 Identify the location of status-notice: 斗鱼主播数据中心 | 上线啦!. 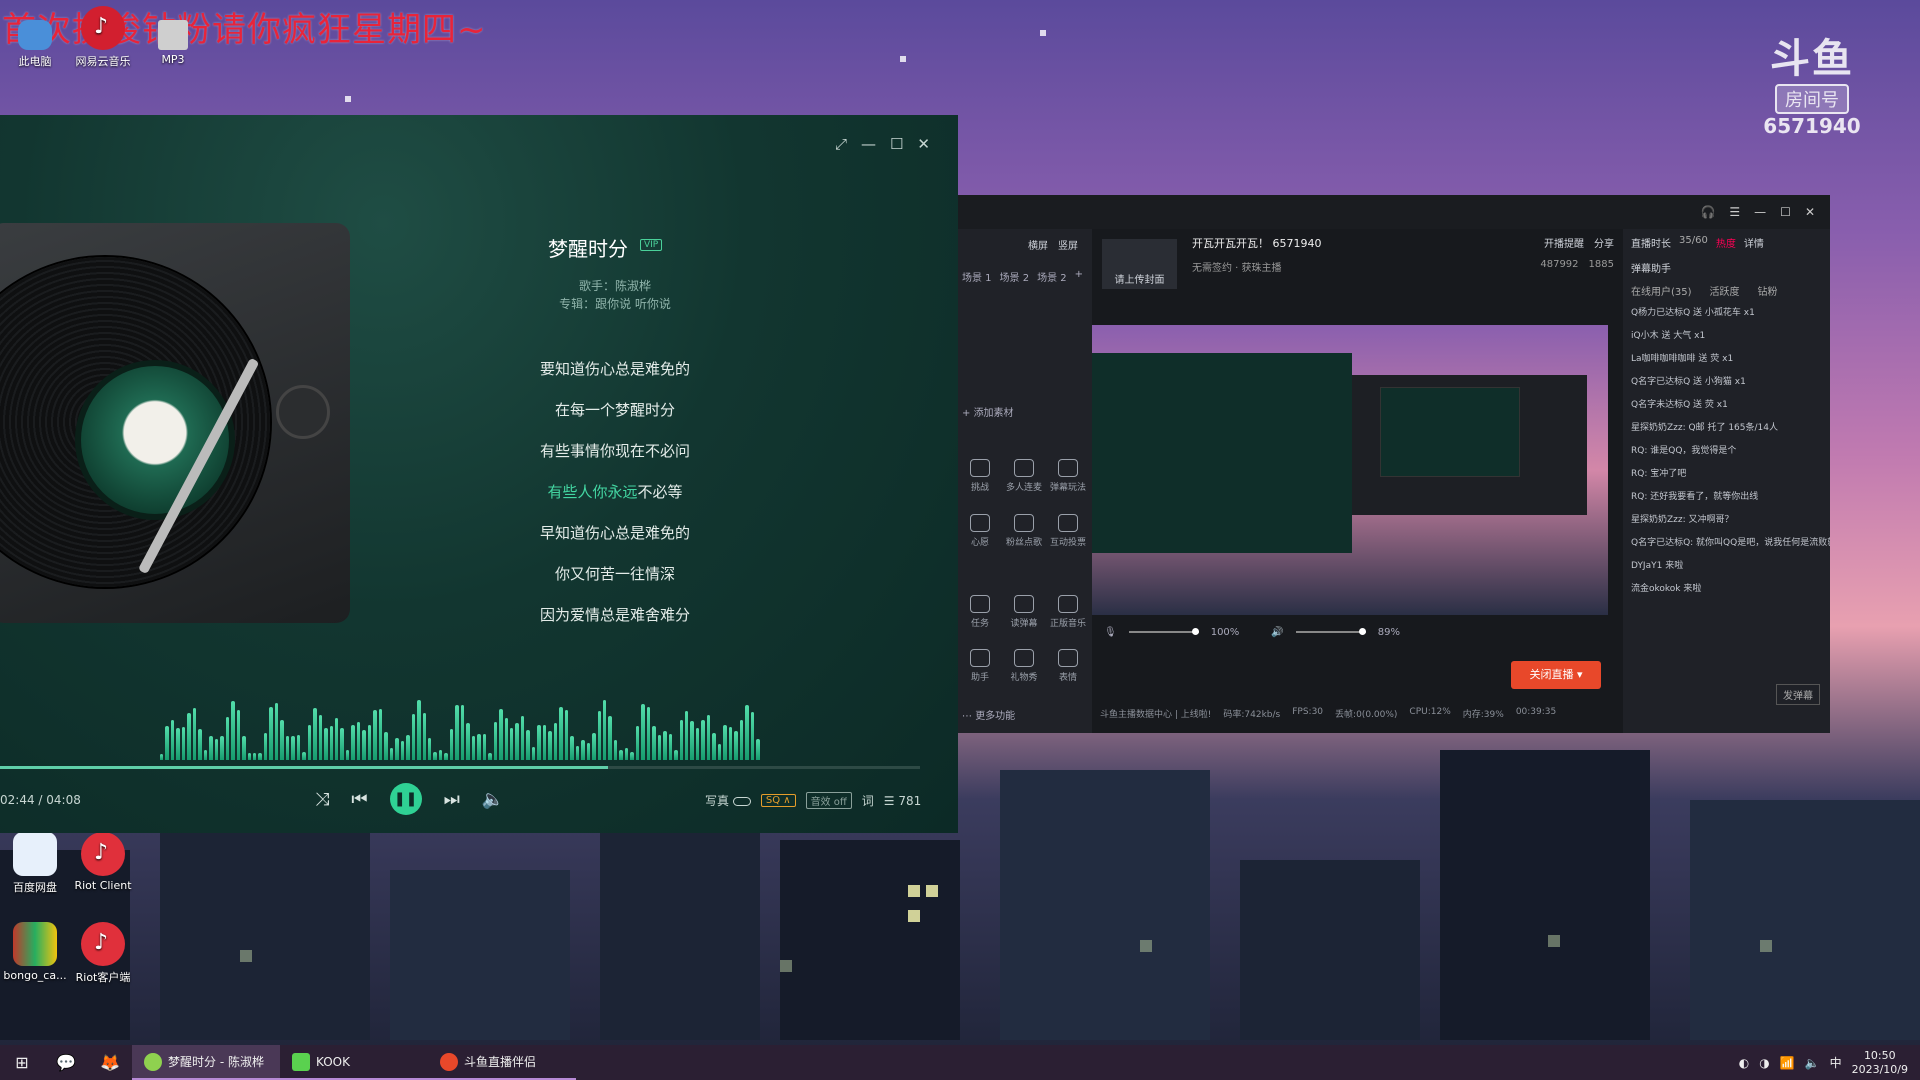
(1155, 713).